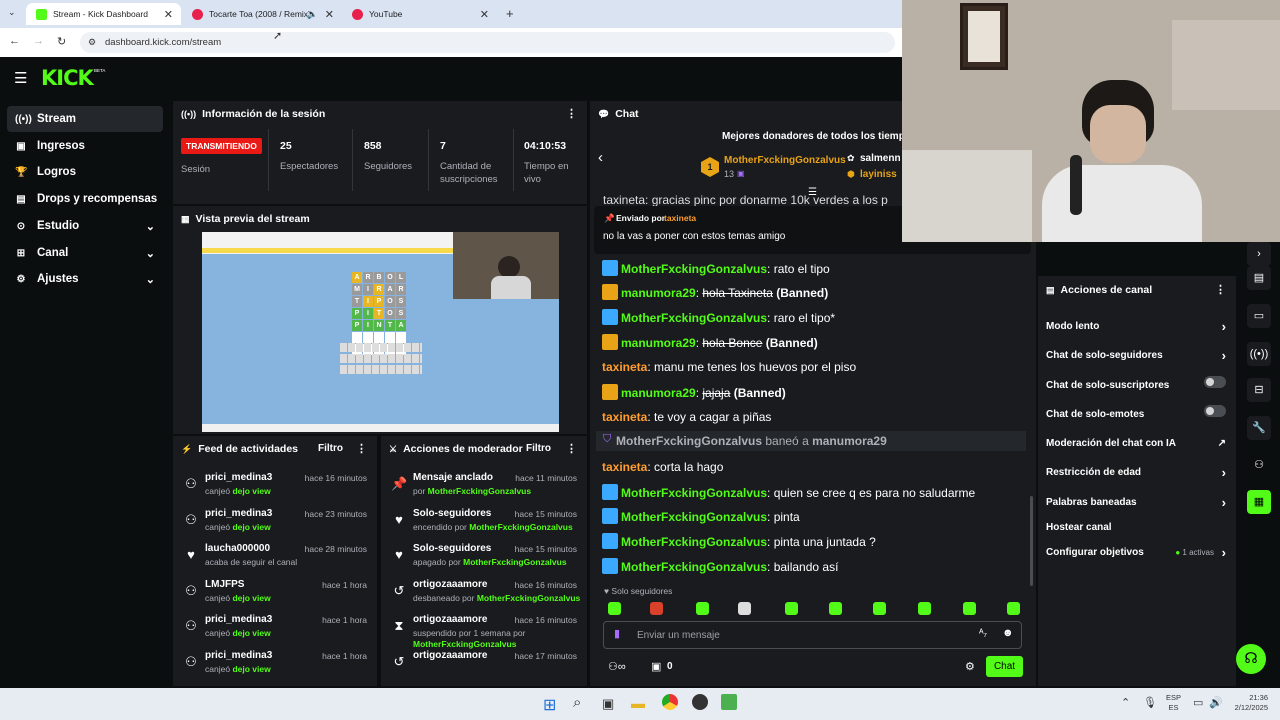  I want to click on chat-icon: ▭, so click(1259, 316).